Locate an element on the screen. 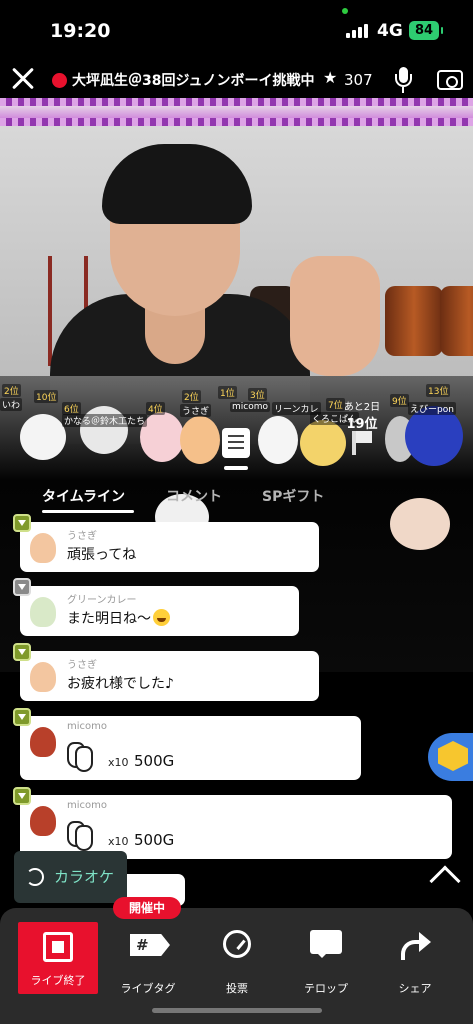 The width and height of the screenshot is (473, 1024). network-type: 4G is located at coordinates (390, 31).